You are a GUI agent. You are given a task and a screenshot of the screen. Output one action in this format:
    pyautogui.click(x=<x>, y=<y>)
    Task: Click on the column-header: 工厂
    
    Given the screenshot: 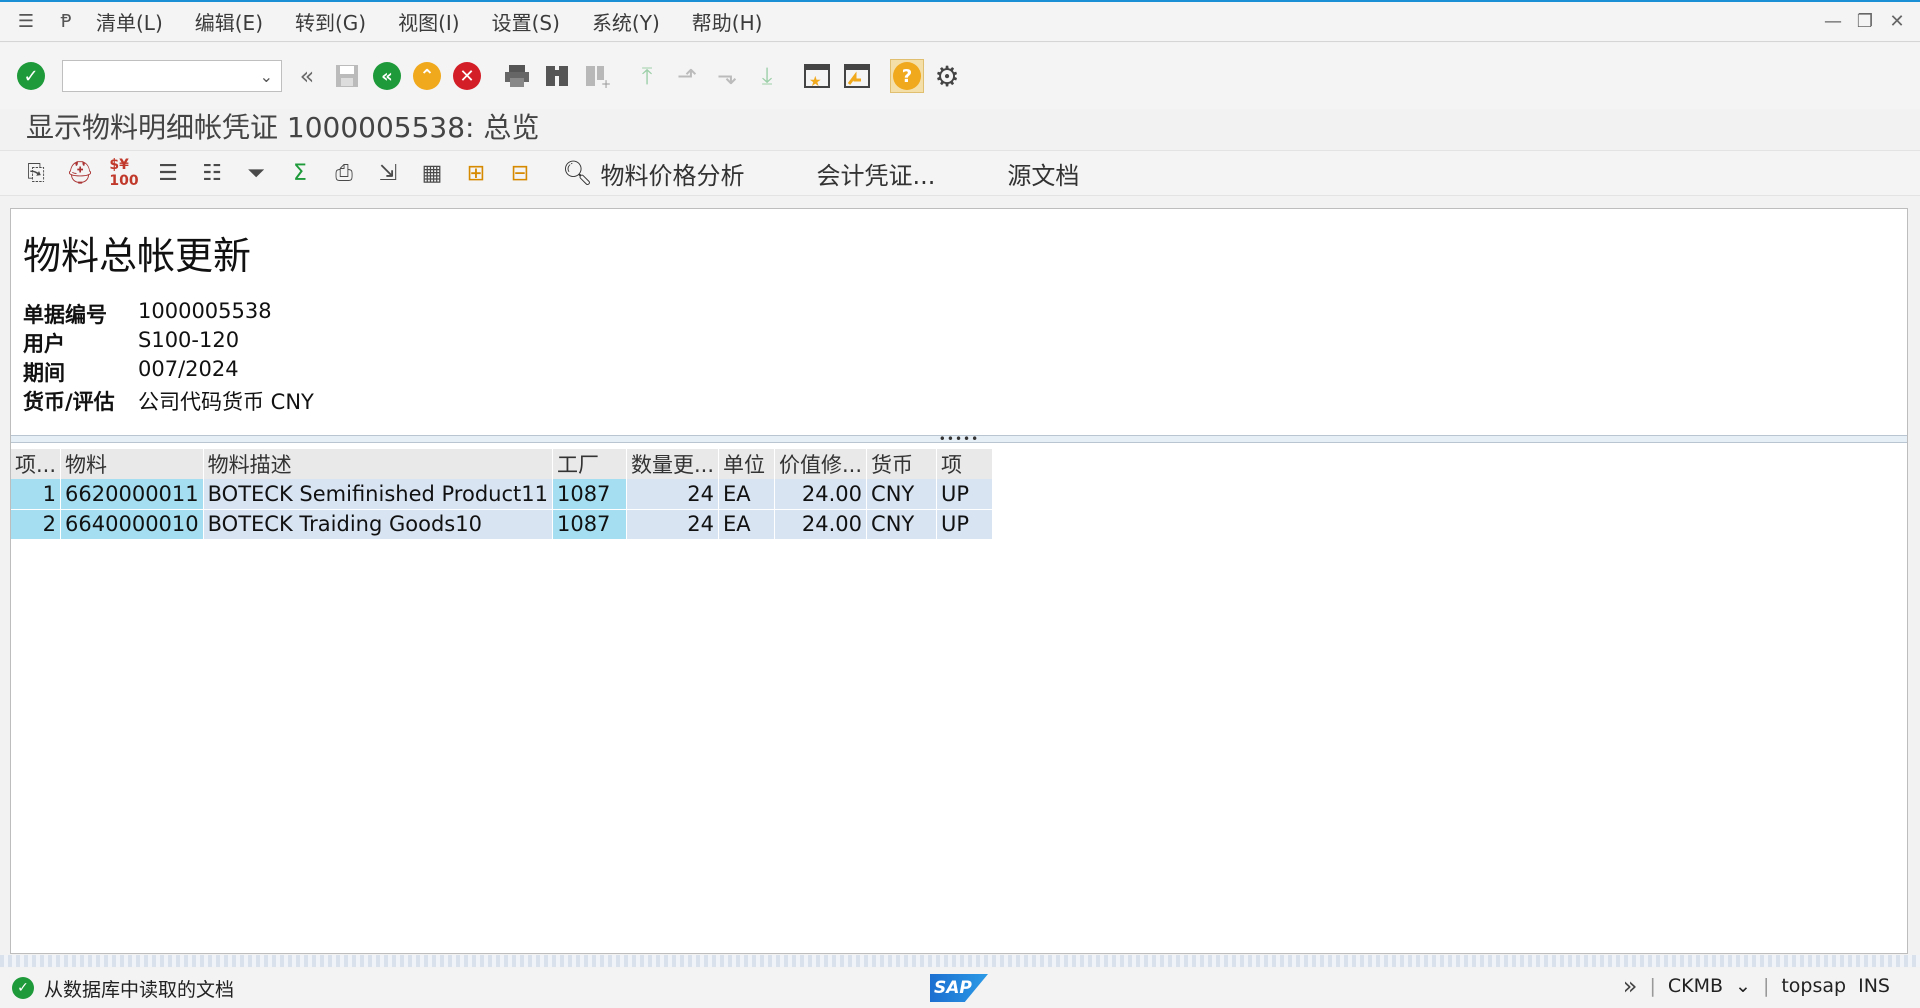 What is the action you would take?
    pyautogui.click(x=589, y=464)
    